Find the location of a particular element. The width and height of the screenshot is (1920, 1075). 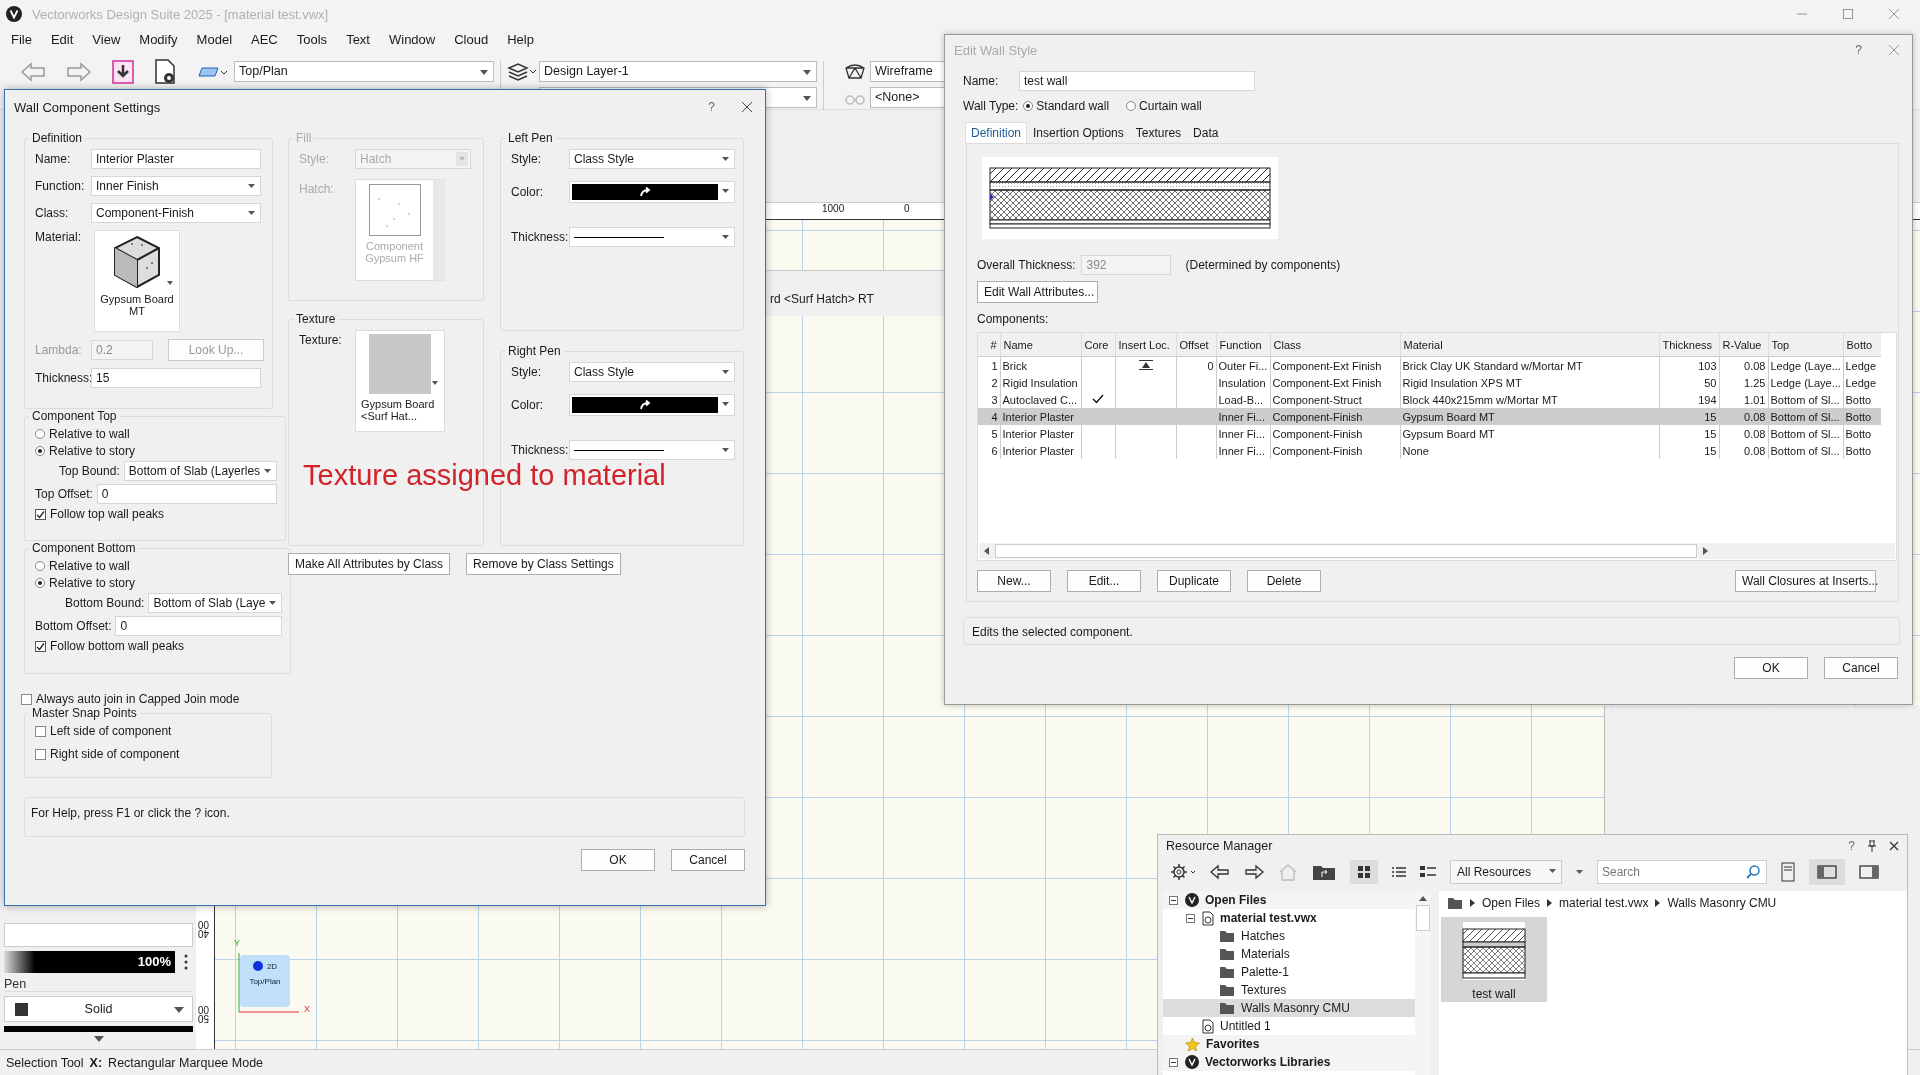

table-row: 2 Rigid Insulation Insulation Component-Ext Finish Rigid Insulation XPS MT 50 1.25 Ledge (Laye... Ledge is located at coordinates (1429, 382).